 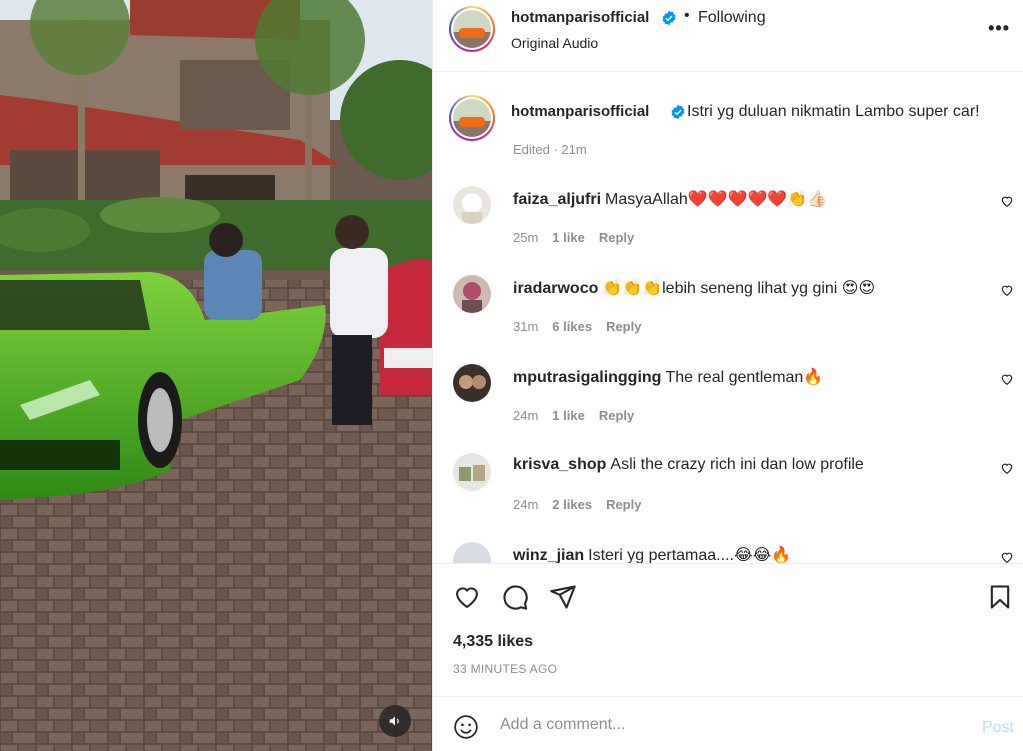 I want to click on heart-icon, so click(x=467, y=597).